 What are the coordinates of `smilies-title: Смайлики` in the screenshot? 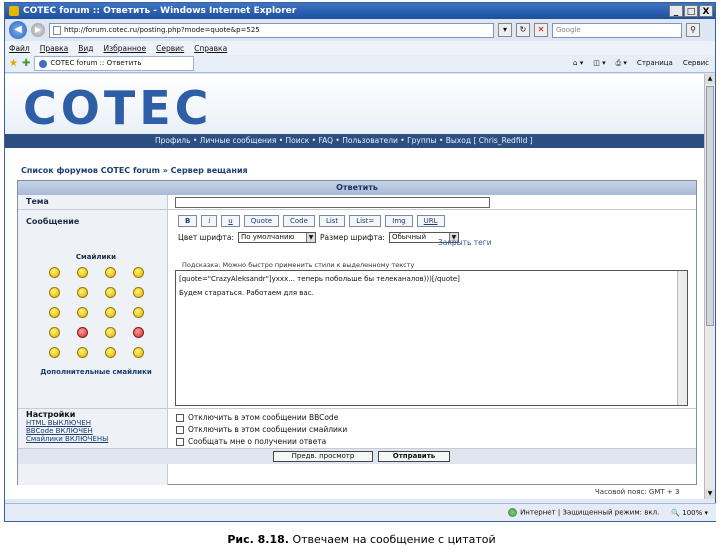 It's located at (96, 257).